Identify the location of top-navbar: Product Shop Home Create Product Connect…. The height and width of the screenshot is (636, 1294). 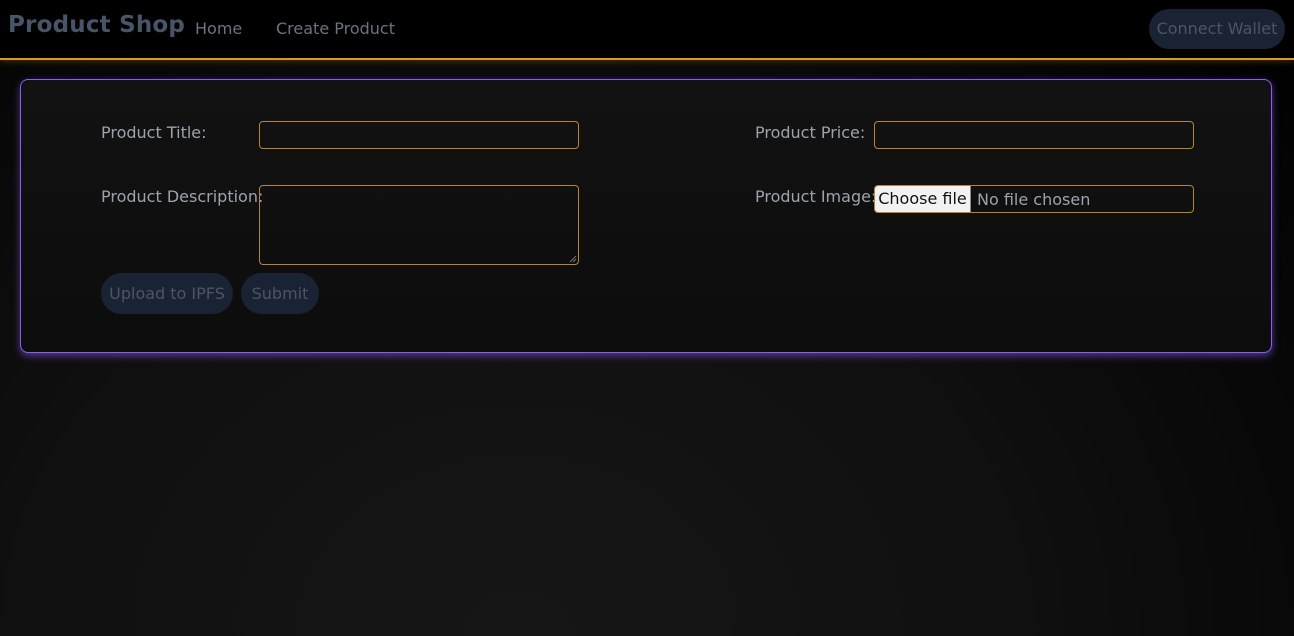
(647, 30).